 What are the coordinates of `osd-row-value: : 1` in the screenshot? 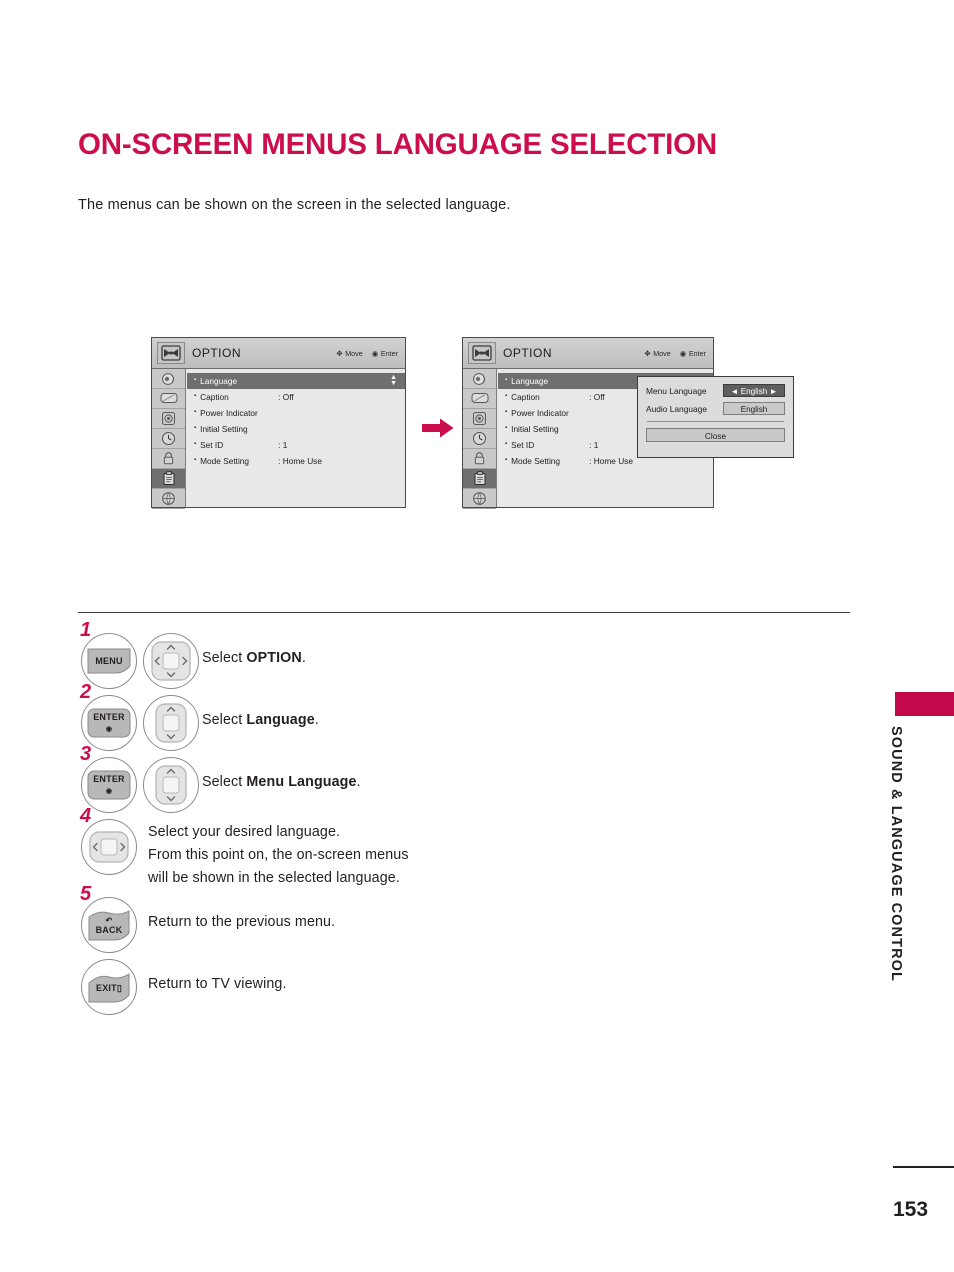 It's located at (283, 445).